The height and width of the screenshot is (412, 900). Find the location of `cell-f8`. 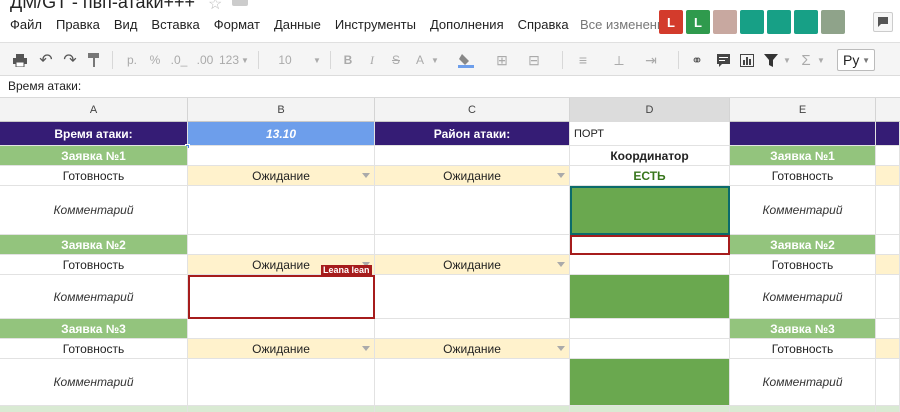

cell-f8 is located at coordinates (888, 329).